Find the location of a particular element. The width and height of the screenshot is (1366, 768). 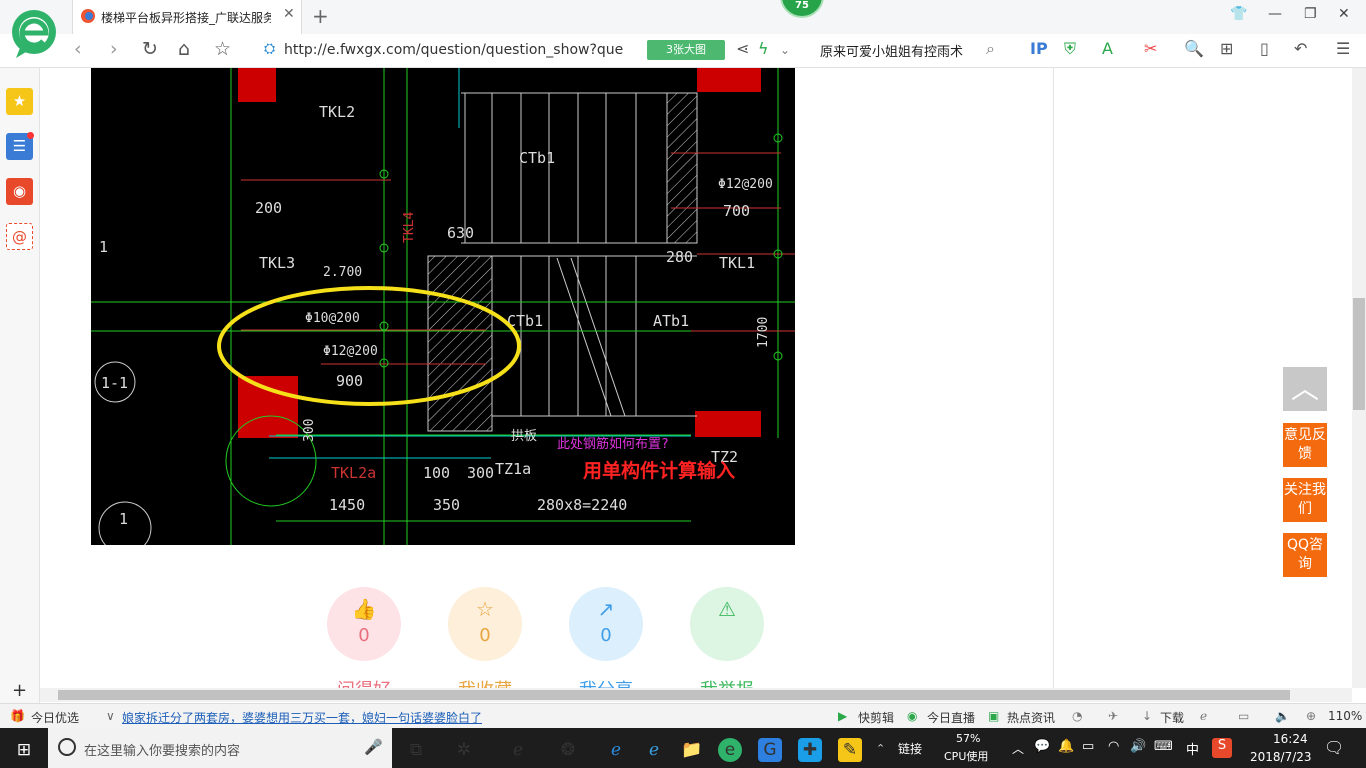

wifi-icon: ◠ is located at coordinates (1113, 746).